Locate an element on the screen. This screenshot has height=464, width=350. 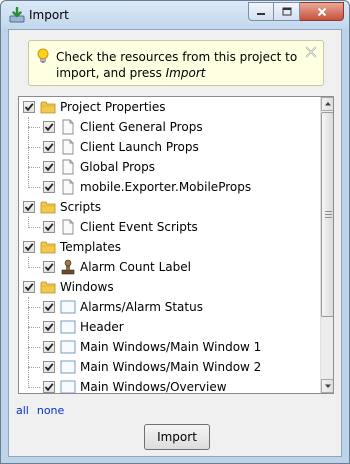
tree-node-label: Alarm Count Label is located at coordinates (135, 267).